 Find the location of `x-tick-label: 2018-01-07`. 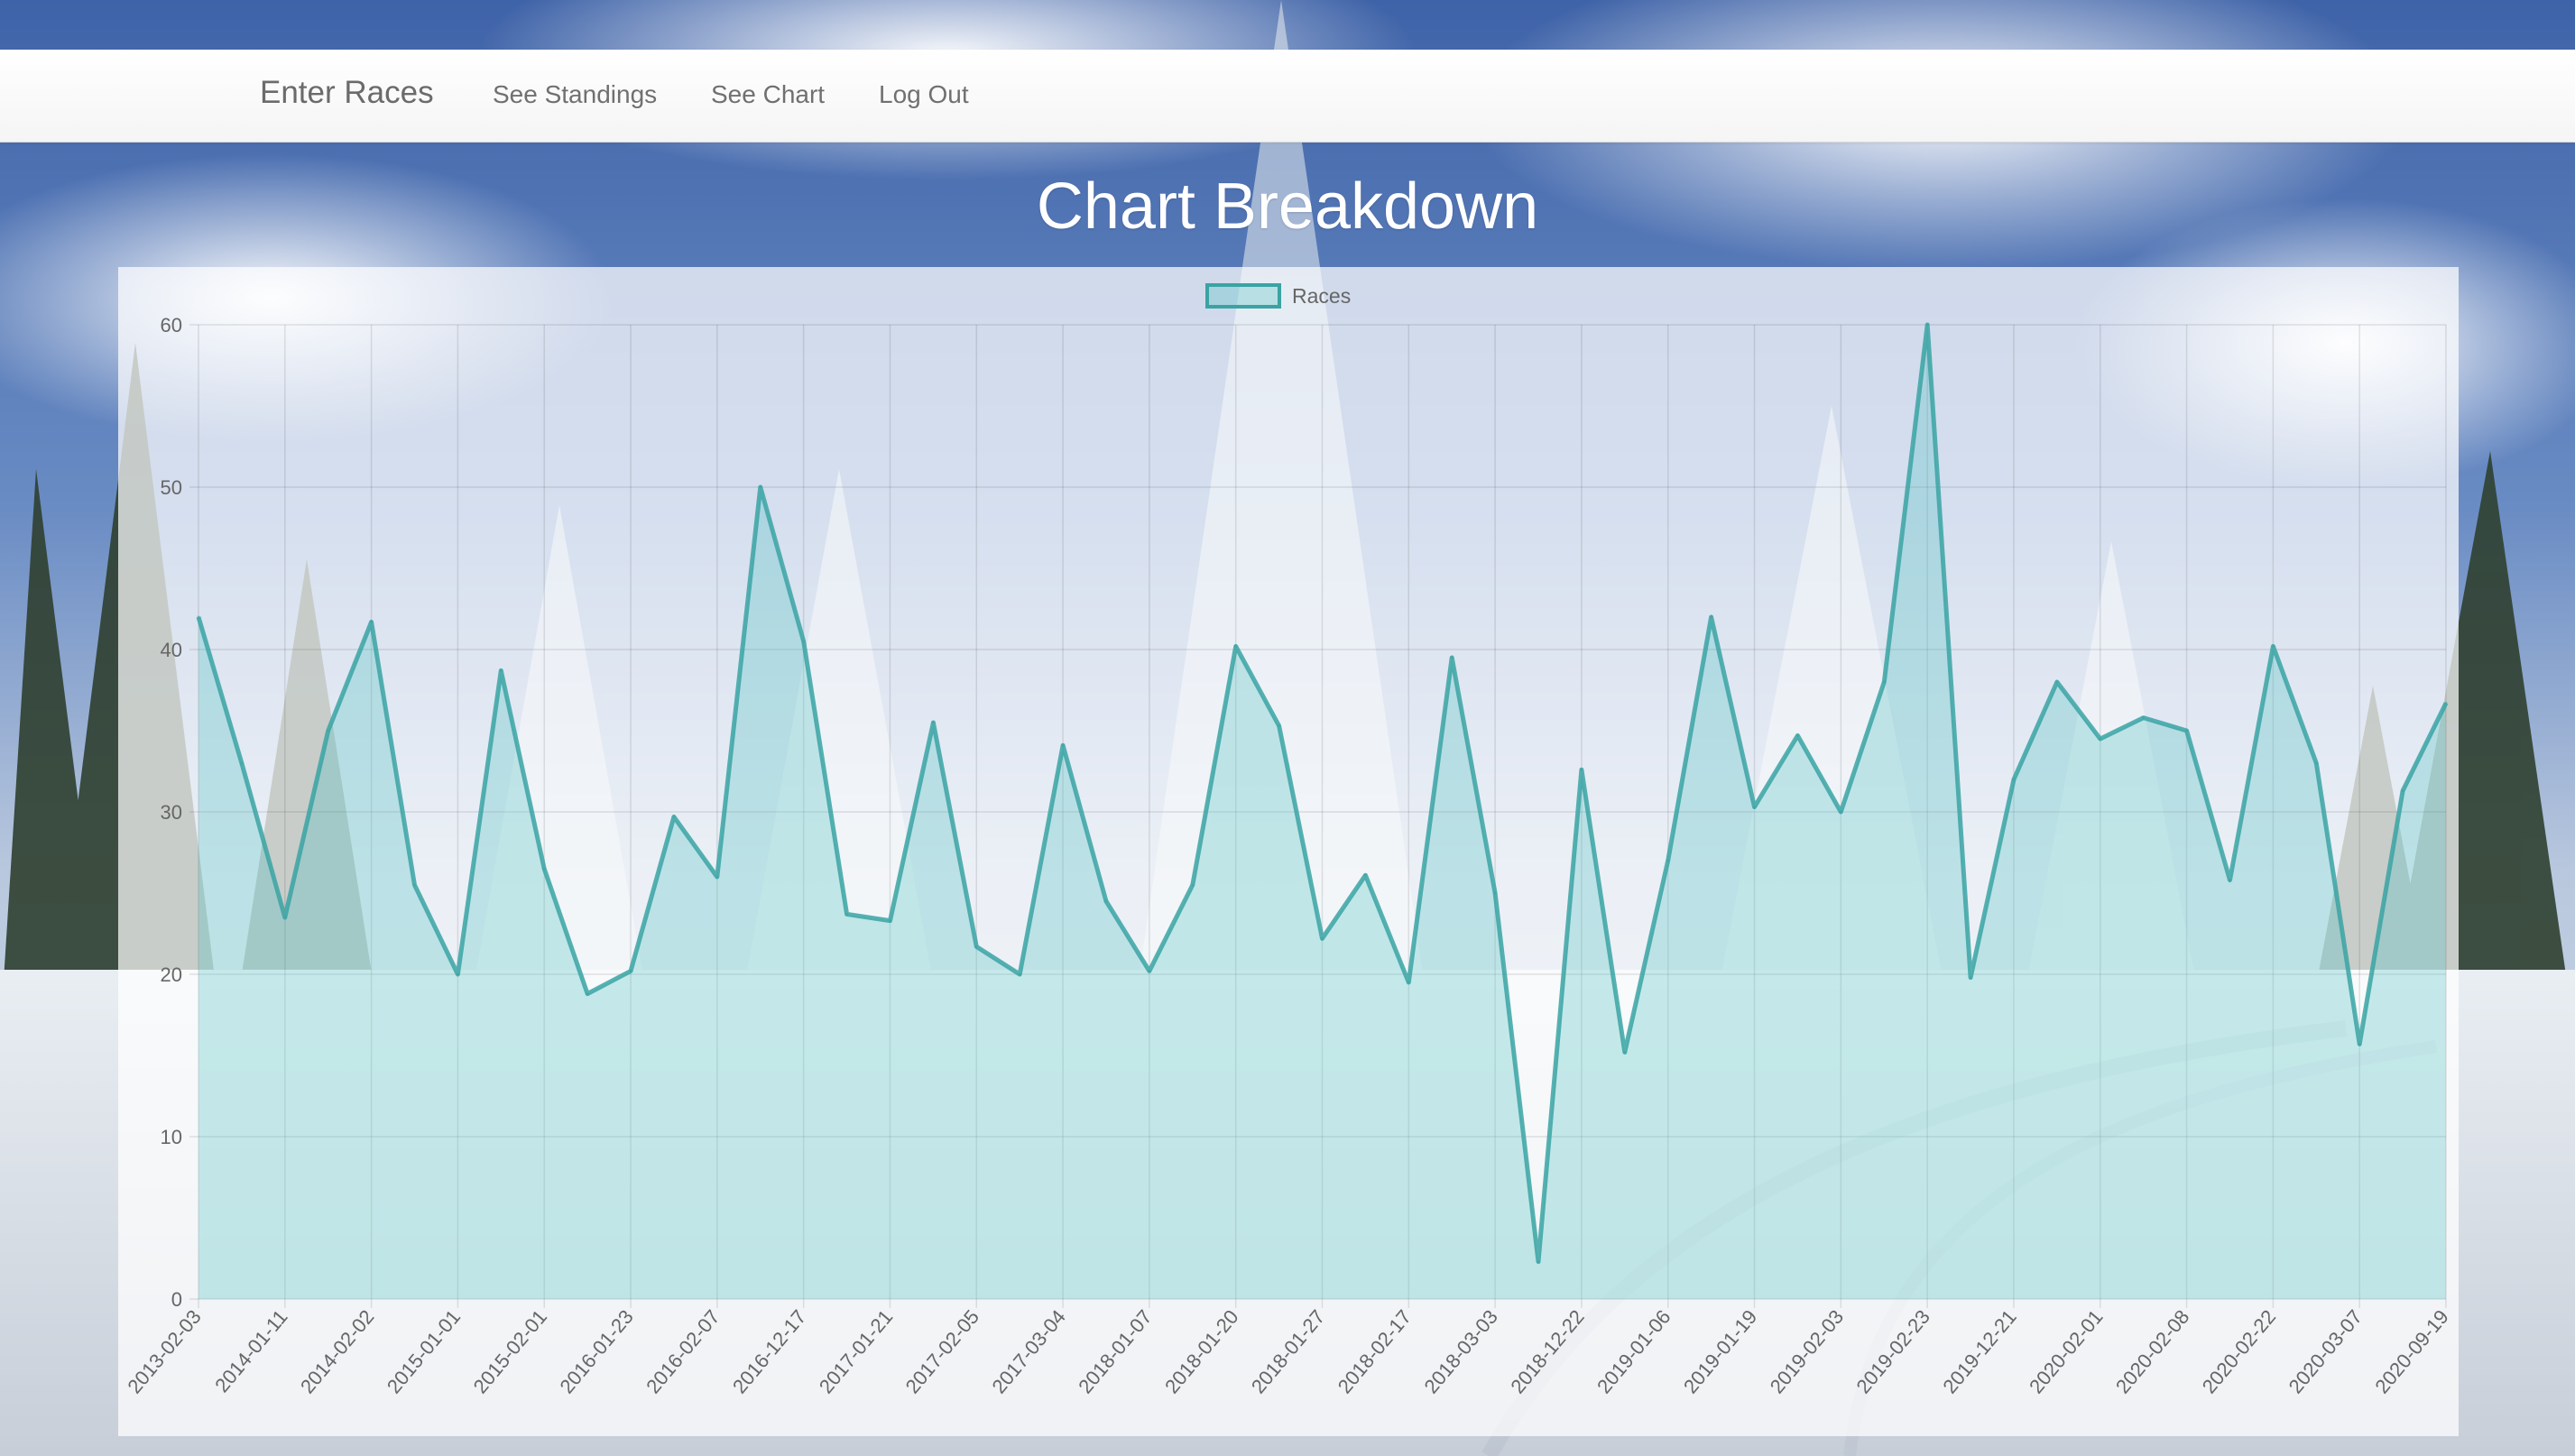

x-tick-label: 2018-01-07 is located at coordinates (1115, 1351).